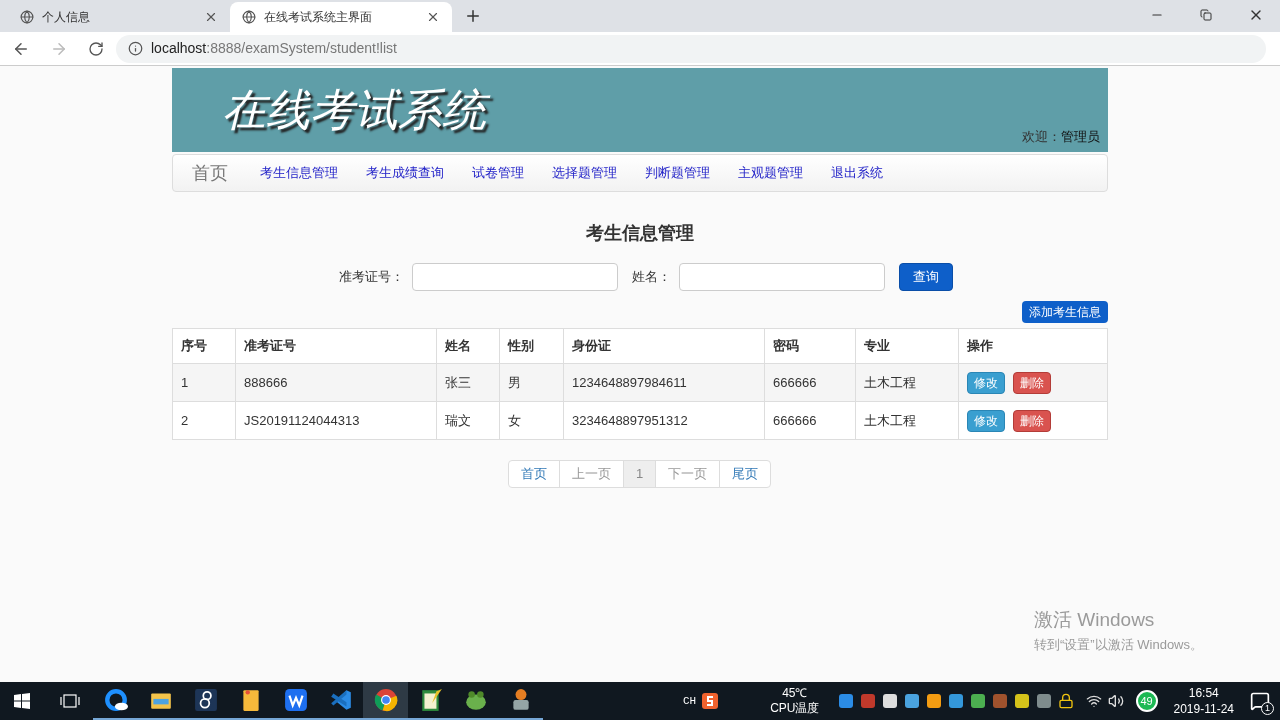  I want to click on column-header: 性别, so click(531, 346).